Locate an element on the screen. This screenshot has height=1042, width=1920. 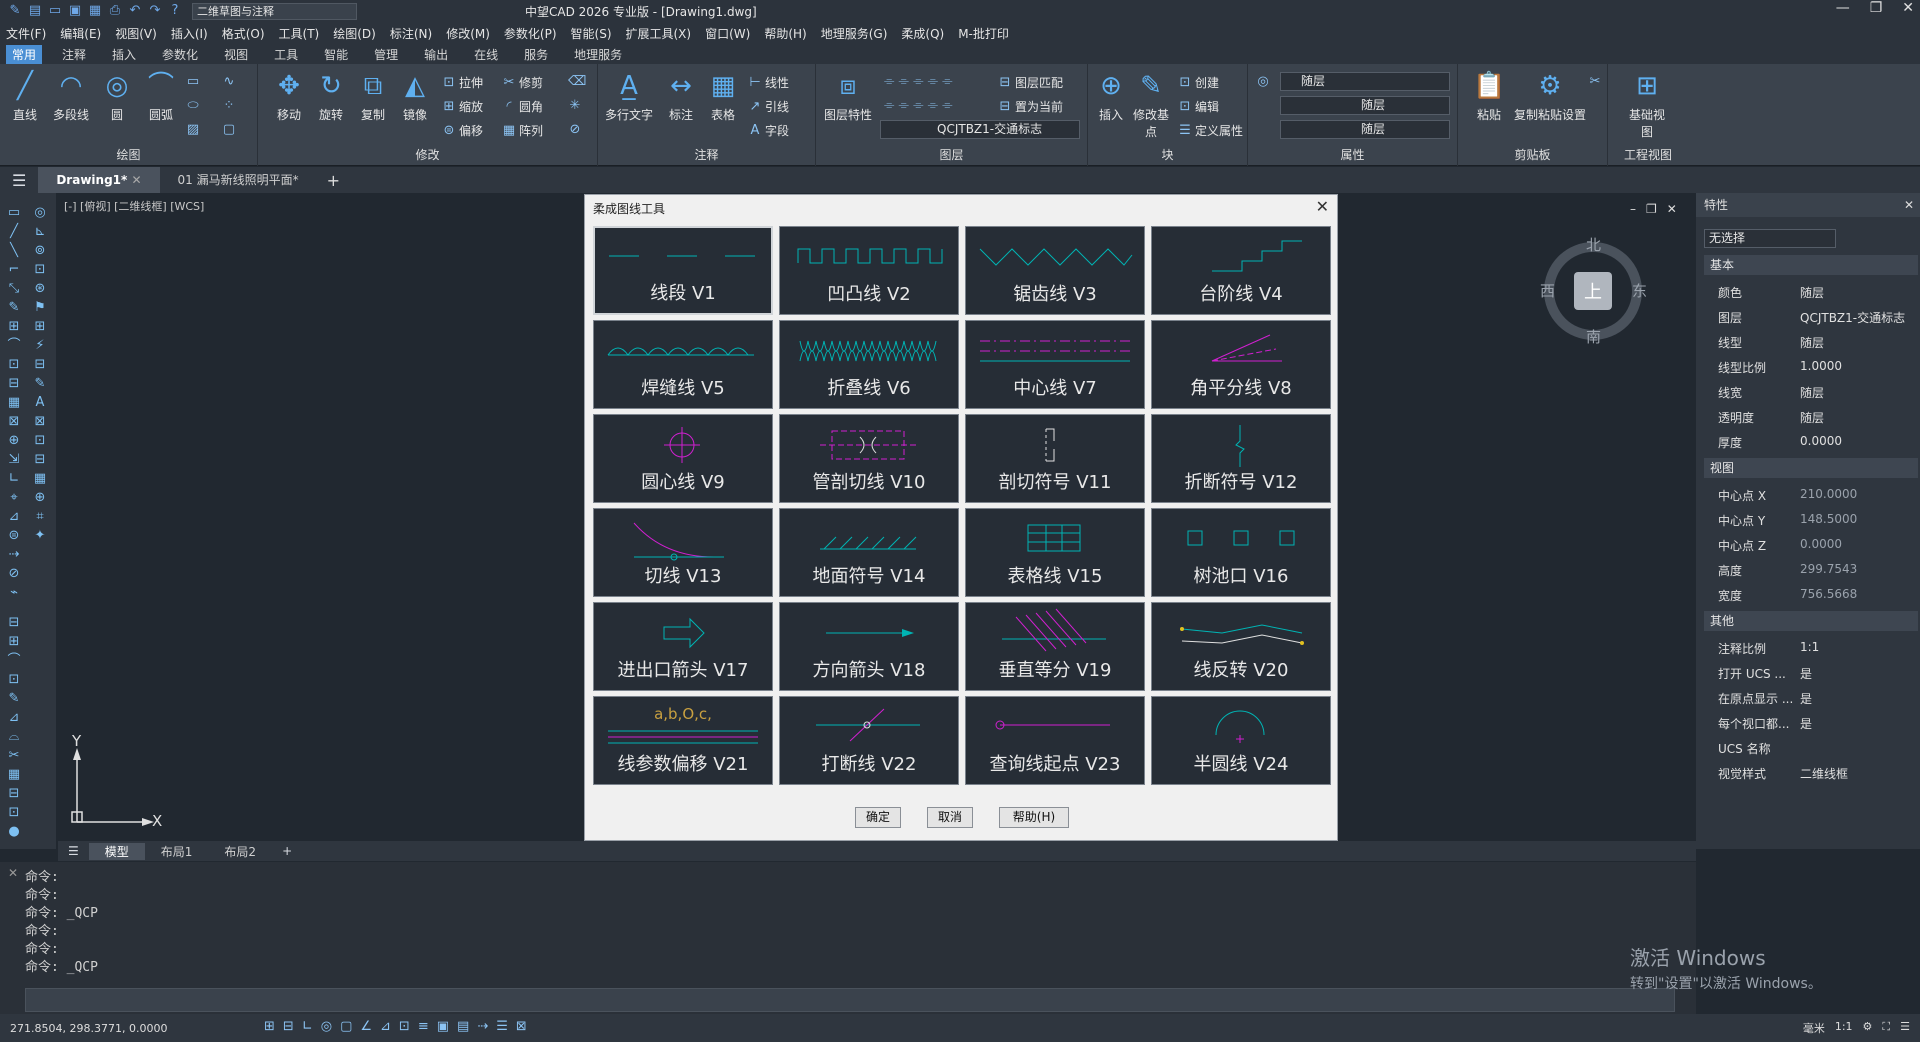
viewcube-west: 西 is located at coordinates (1547, 290).